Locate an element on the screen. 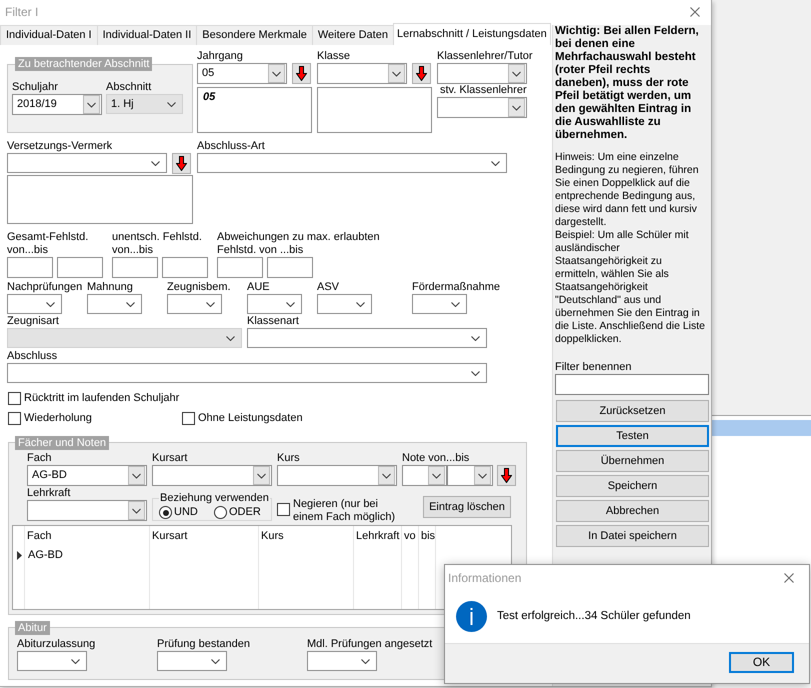 Image resolution: width=811 pixels, height=688 pixels. field-label: Klassenart is located at coordinates (273, 321).